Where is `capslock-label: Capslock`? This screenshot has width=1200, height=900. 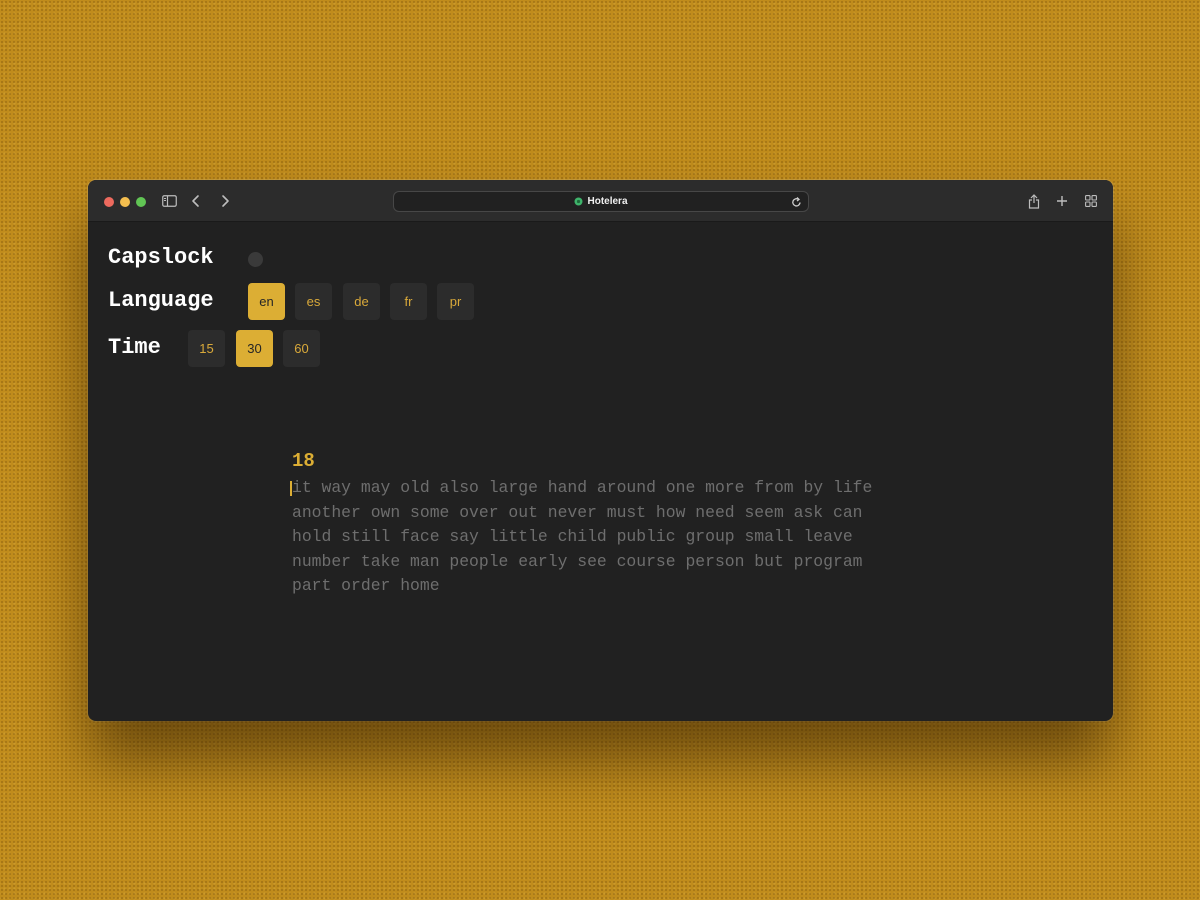
capslock-label: Capslock is located at coordinates (161, 257).